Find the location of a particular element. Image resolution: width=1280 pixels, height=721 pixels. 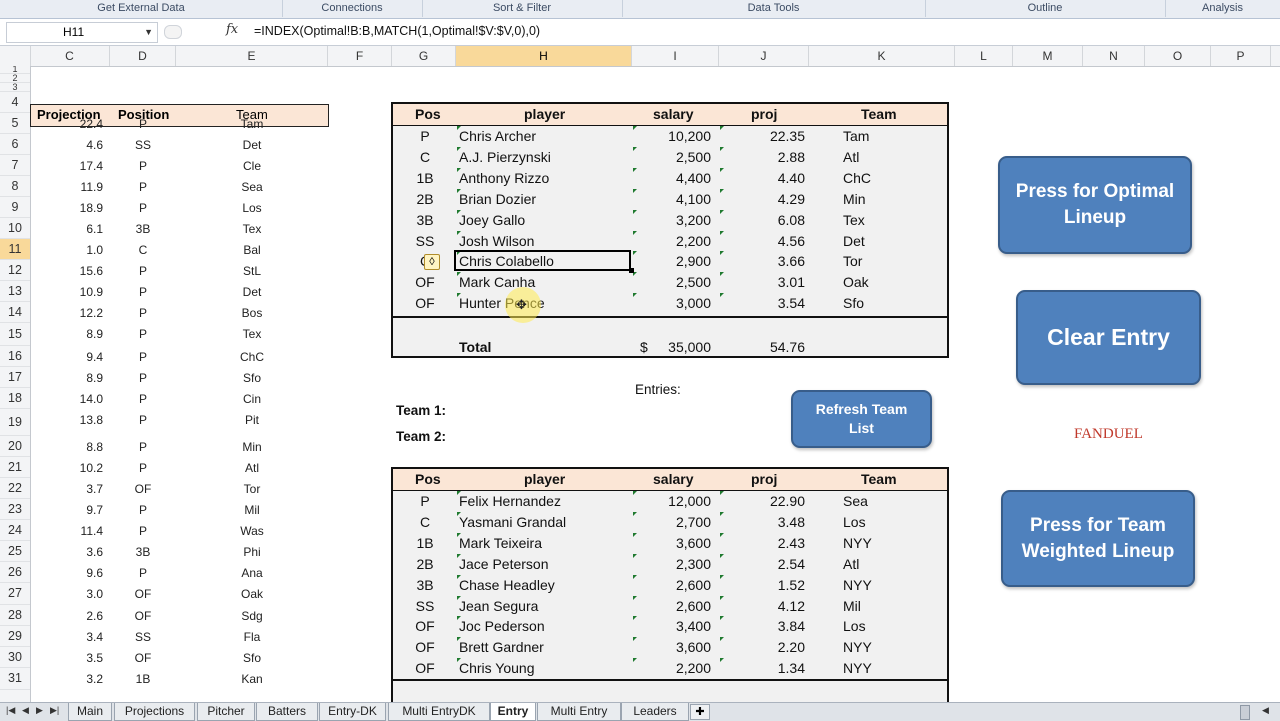

row-header-8: 8 is located at coordinates (15, 186).